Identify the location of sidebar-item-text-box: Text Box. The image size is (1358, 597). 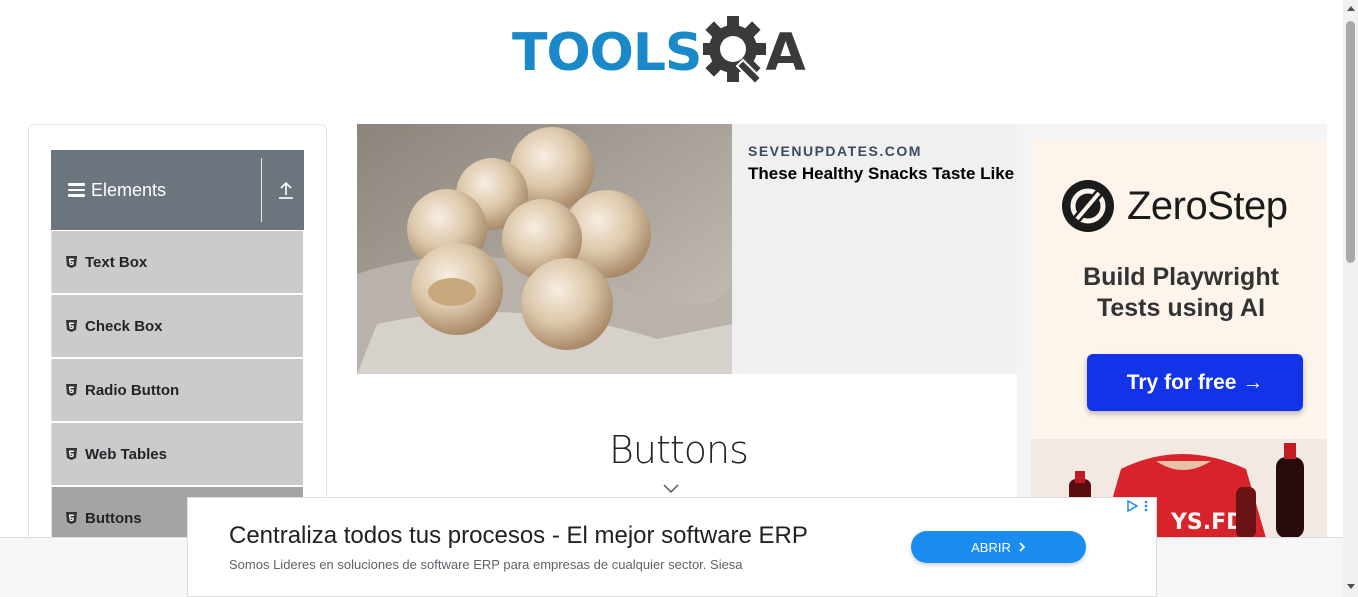
(177, 262).